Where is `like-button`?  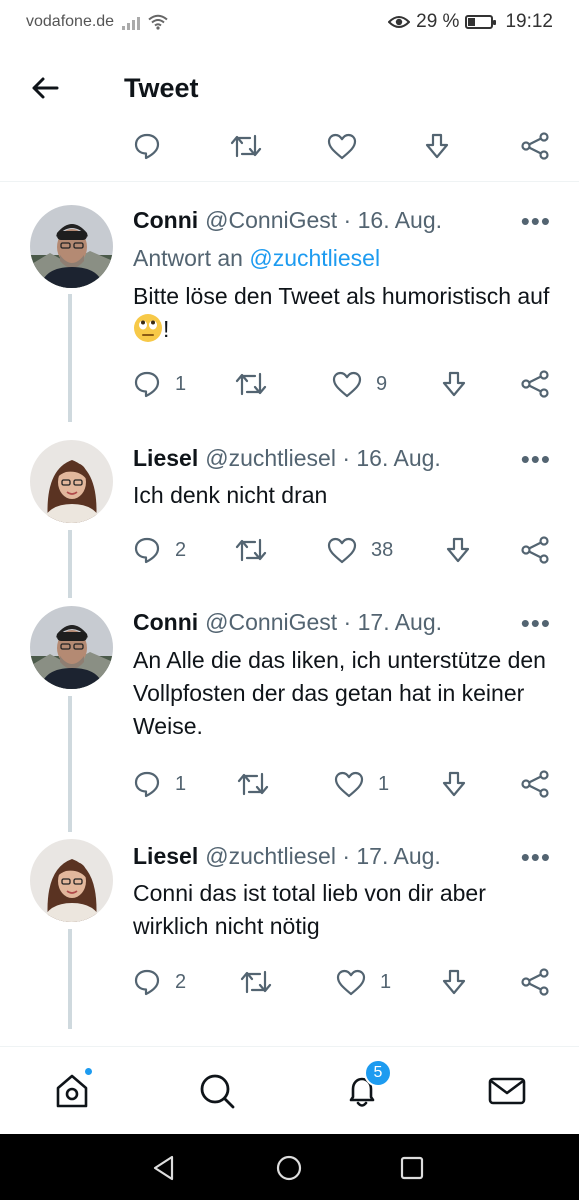
like-button is located at coordinates (342, 146).